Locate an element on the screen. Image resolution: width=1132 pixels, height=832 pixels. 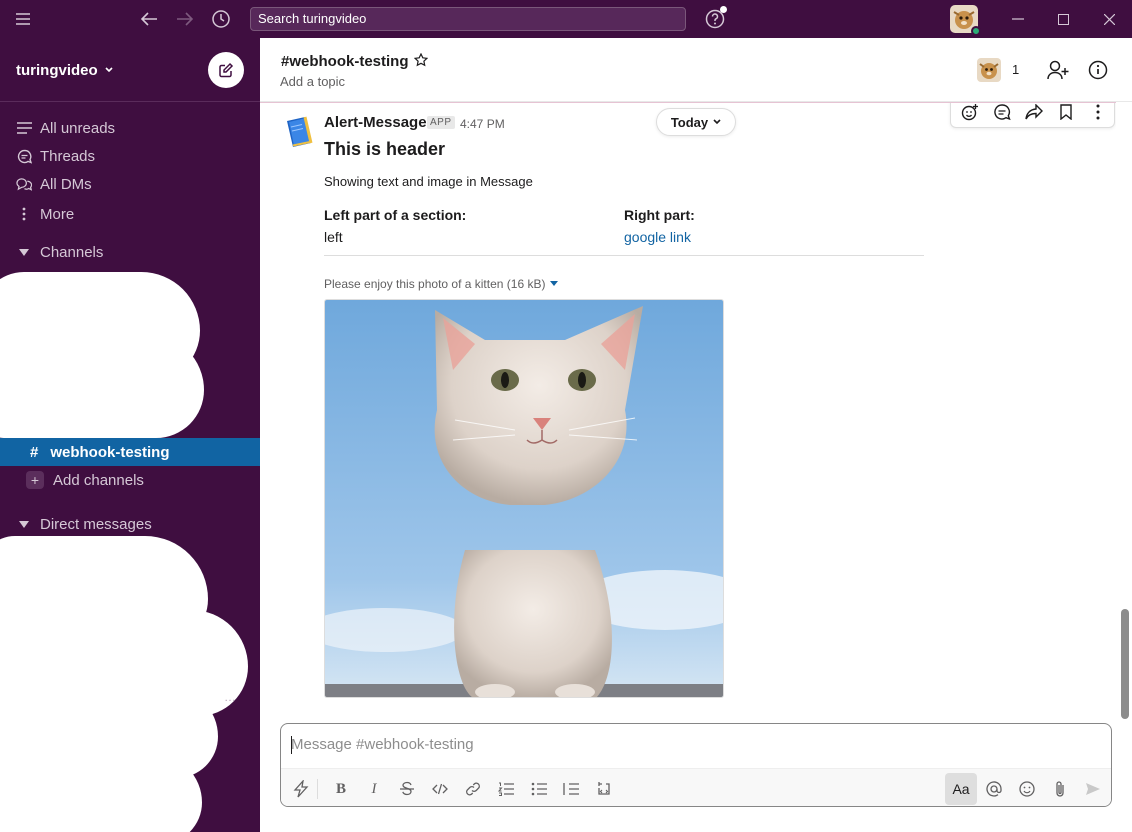
send-icon is located at coordinates (1093, 789).